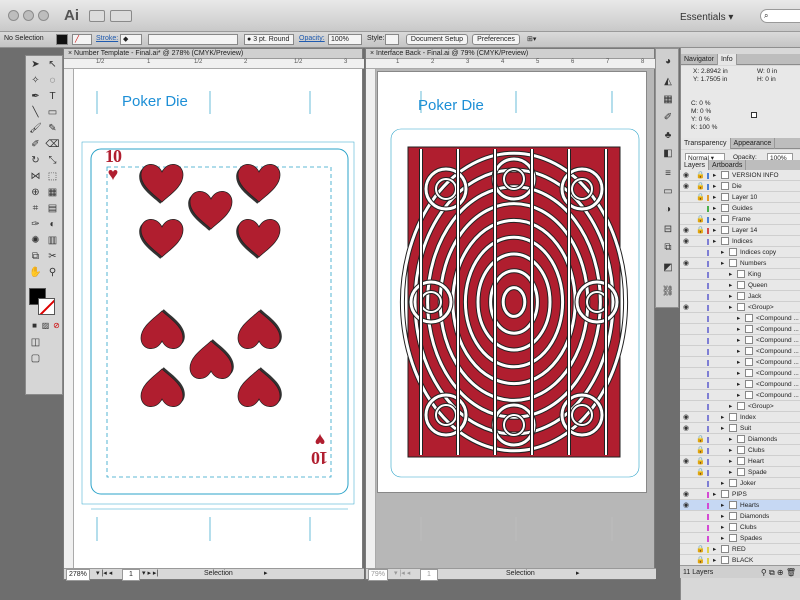 The width and height of the screenshot is (800, 600). I want to click on layer-row: ▸ Guides, so click(740, 208).